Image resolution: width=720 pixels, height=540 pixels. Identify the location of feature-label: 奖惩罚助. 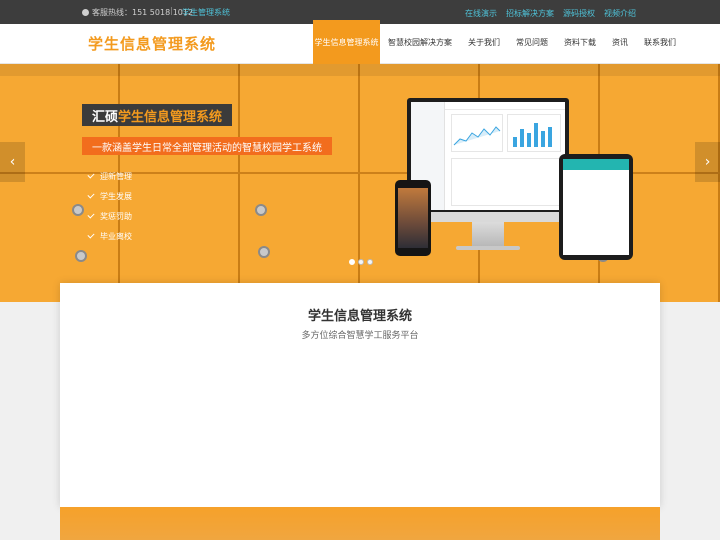
(116, 216).